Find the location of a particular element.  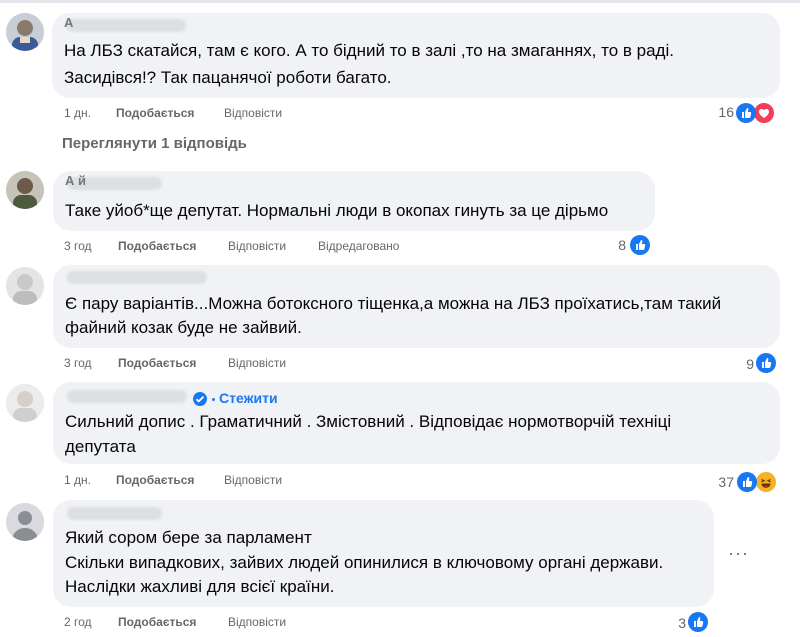

top-divider is located at coordinates (400, 1).